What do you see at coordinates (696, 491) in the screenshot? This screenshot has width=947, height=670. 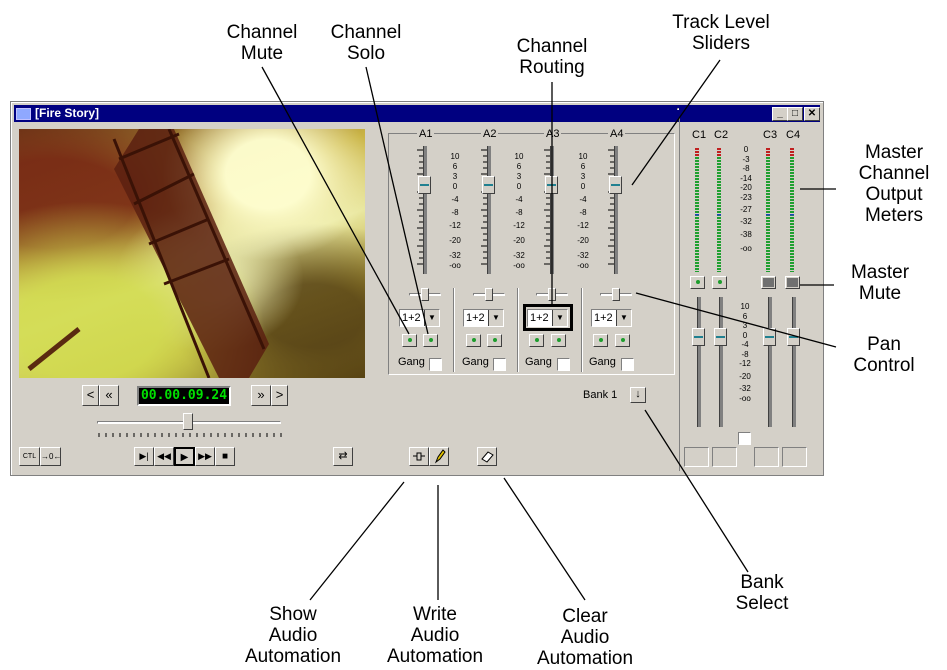 I see `leader-bank-select` at bounding box center [696, 491].